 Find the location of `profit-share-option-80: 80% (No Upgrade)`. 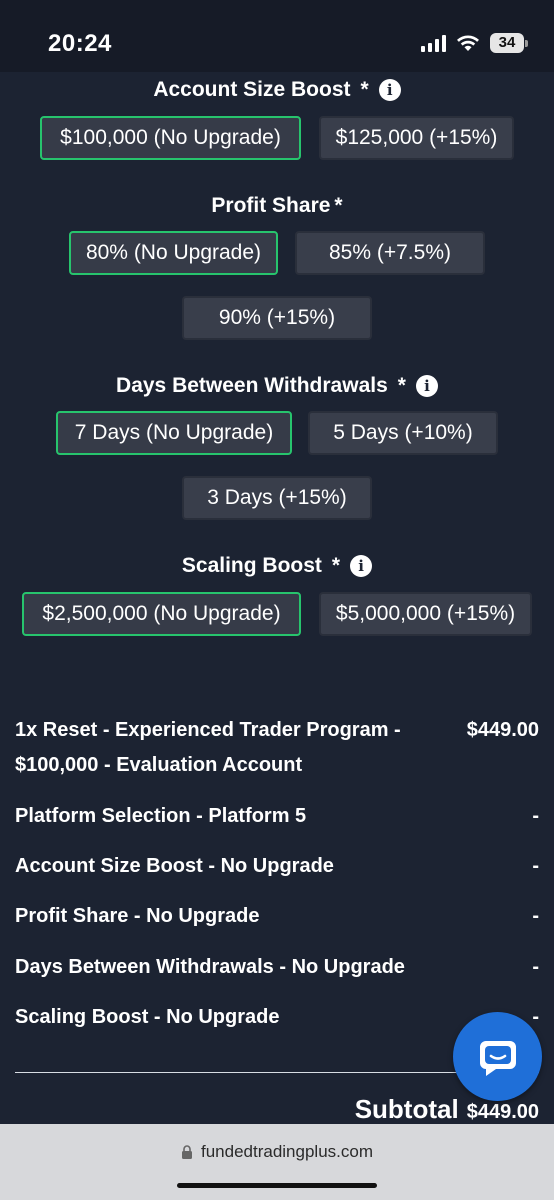

profit-share-option-80: 80% (No Upgrade) is located at coordinates (173, 253).